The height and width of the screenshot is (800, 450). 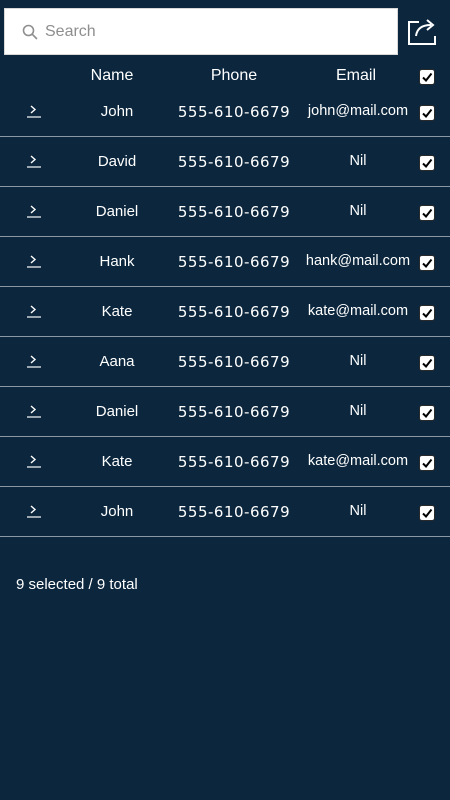 I want to click on column-header-name: Name, so click(x=112, y=76).